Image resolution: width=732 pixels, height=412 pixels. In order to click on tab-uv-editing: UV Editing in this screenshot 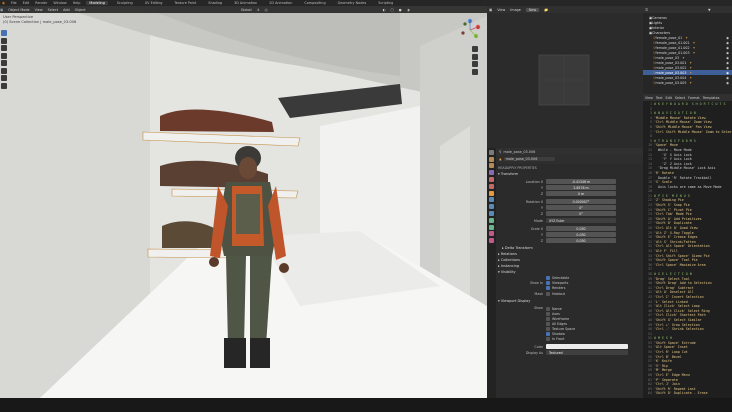, I will do `click(154, 3)`.